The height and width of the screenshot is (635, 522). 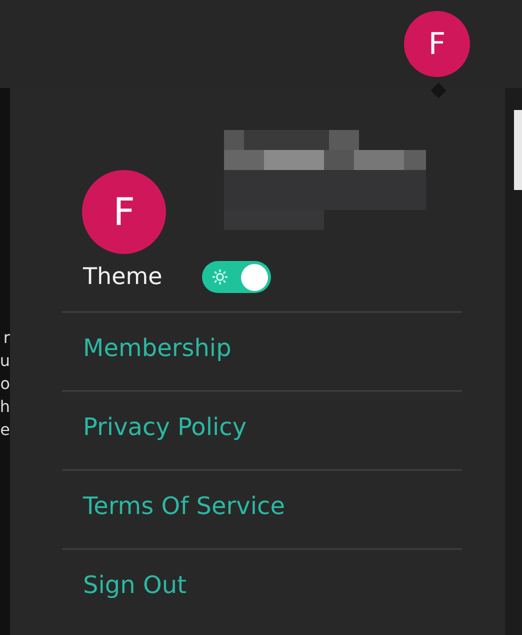 I want to click on theme-toggle, so click(x=237, y=277).